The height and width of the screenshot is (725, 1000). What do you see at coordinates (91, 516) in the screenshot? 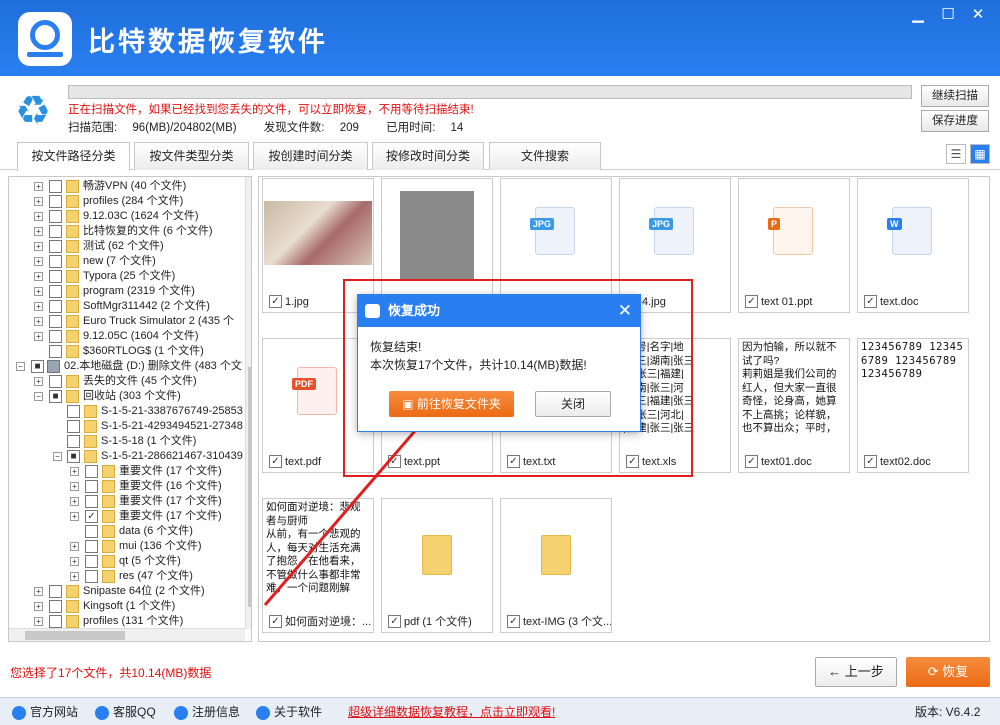
I see `tree-checkbox: ✓` at bounding box center [91, 516].